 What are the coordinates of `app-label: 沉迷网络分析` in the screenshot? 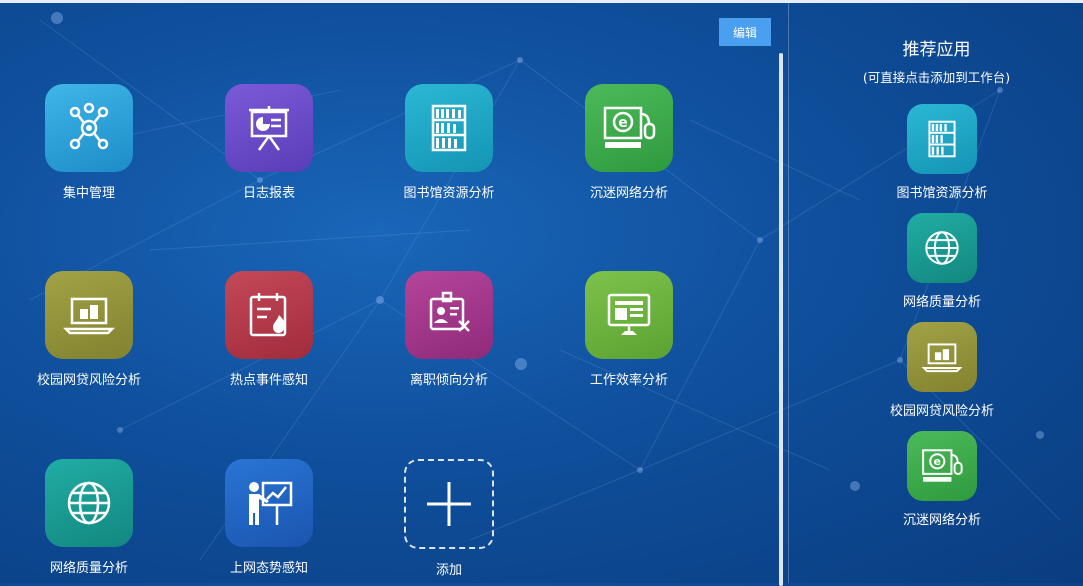 It's located at (628, 193).